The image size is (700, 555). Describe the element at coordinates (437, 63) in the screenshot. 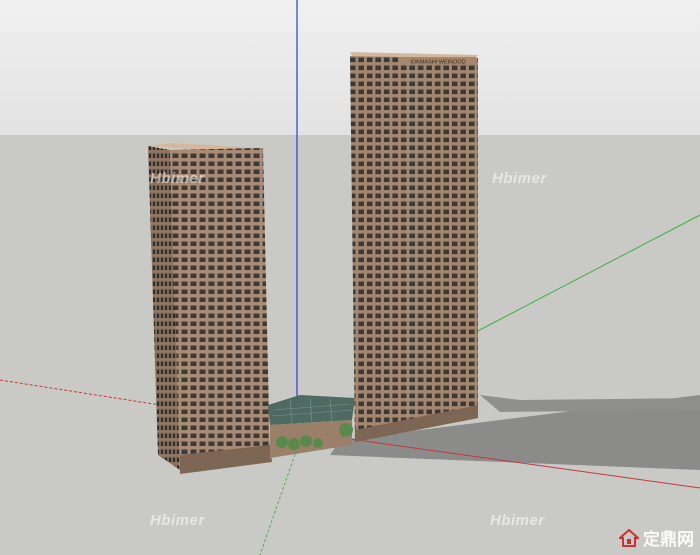

I see `right-tower-sign: IOKMASHI WEINOOD` at that location.